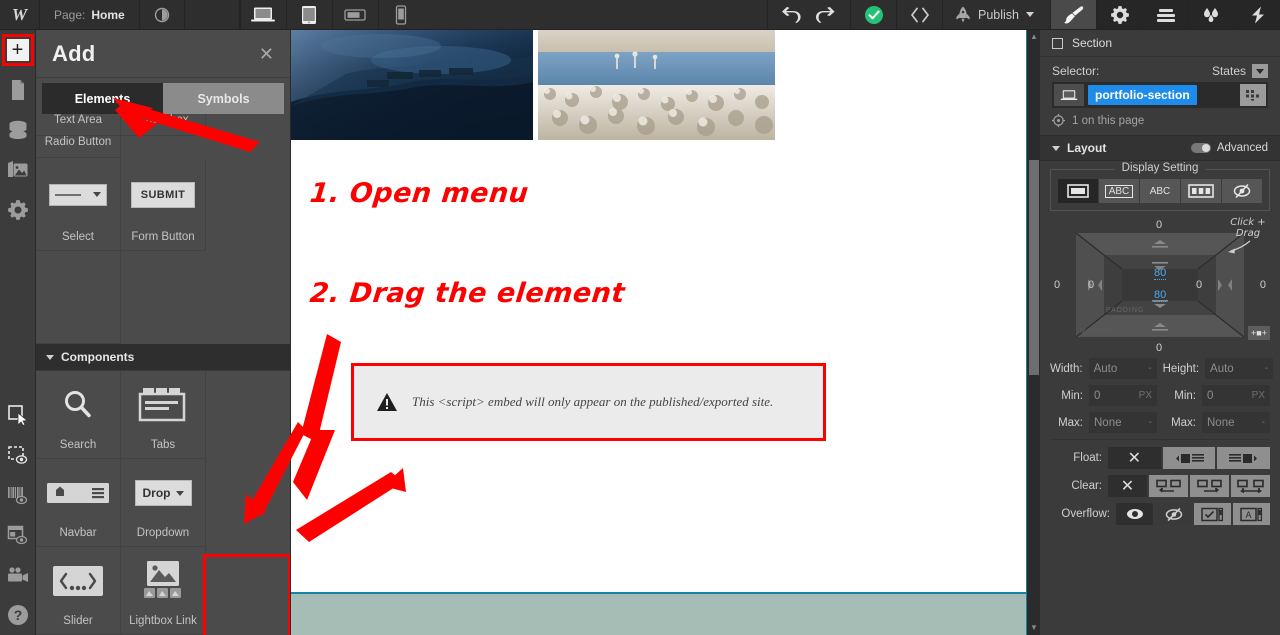 The width and height of the screenshot is (1280, 635). I want to click on width-input: Auto -, so click(1122, 368).